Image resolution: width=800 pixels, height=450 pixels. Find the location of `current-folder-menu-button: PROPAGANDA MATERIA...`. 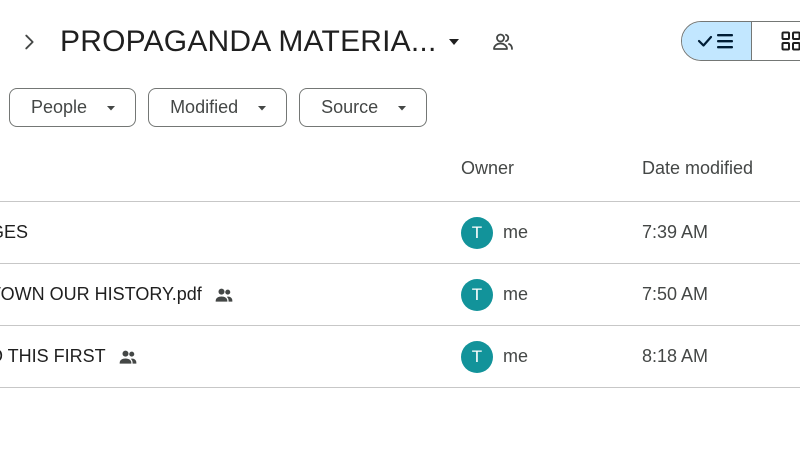

current-folder-menu-button: PROPAGANDA MATERIA... is located at coordinates (260, 42).